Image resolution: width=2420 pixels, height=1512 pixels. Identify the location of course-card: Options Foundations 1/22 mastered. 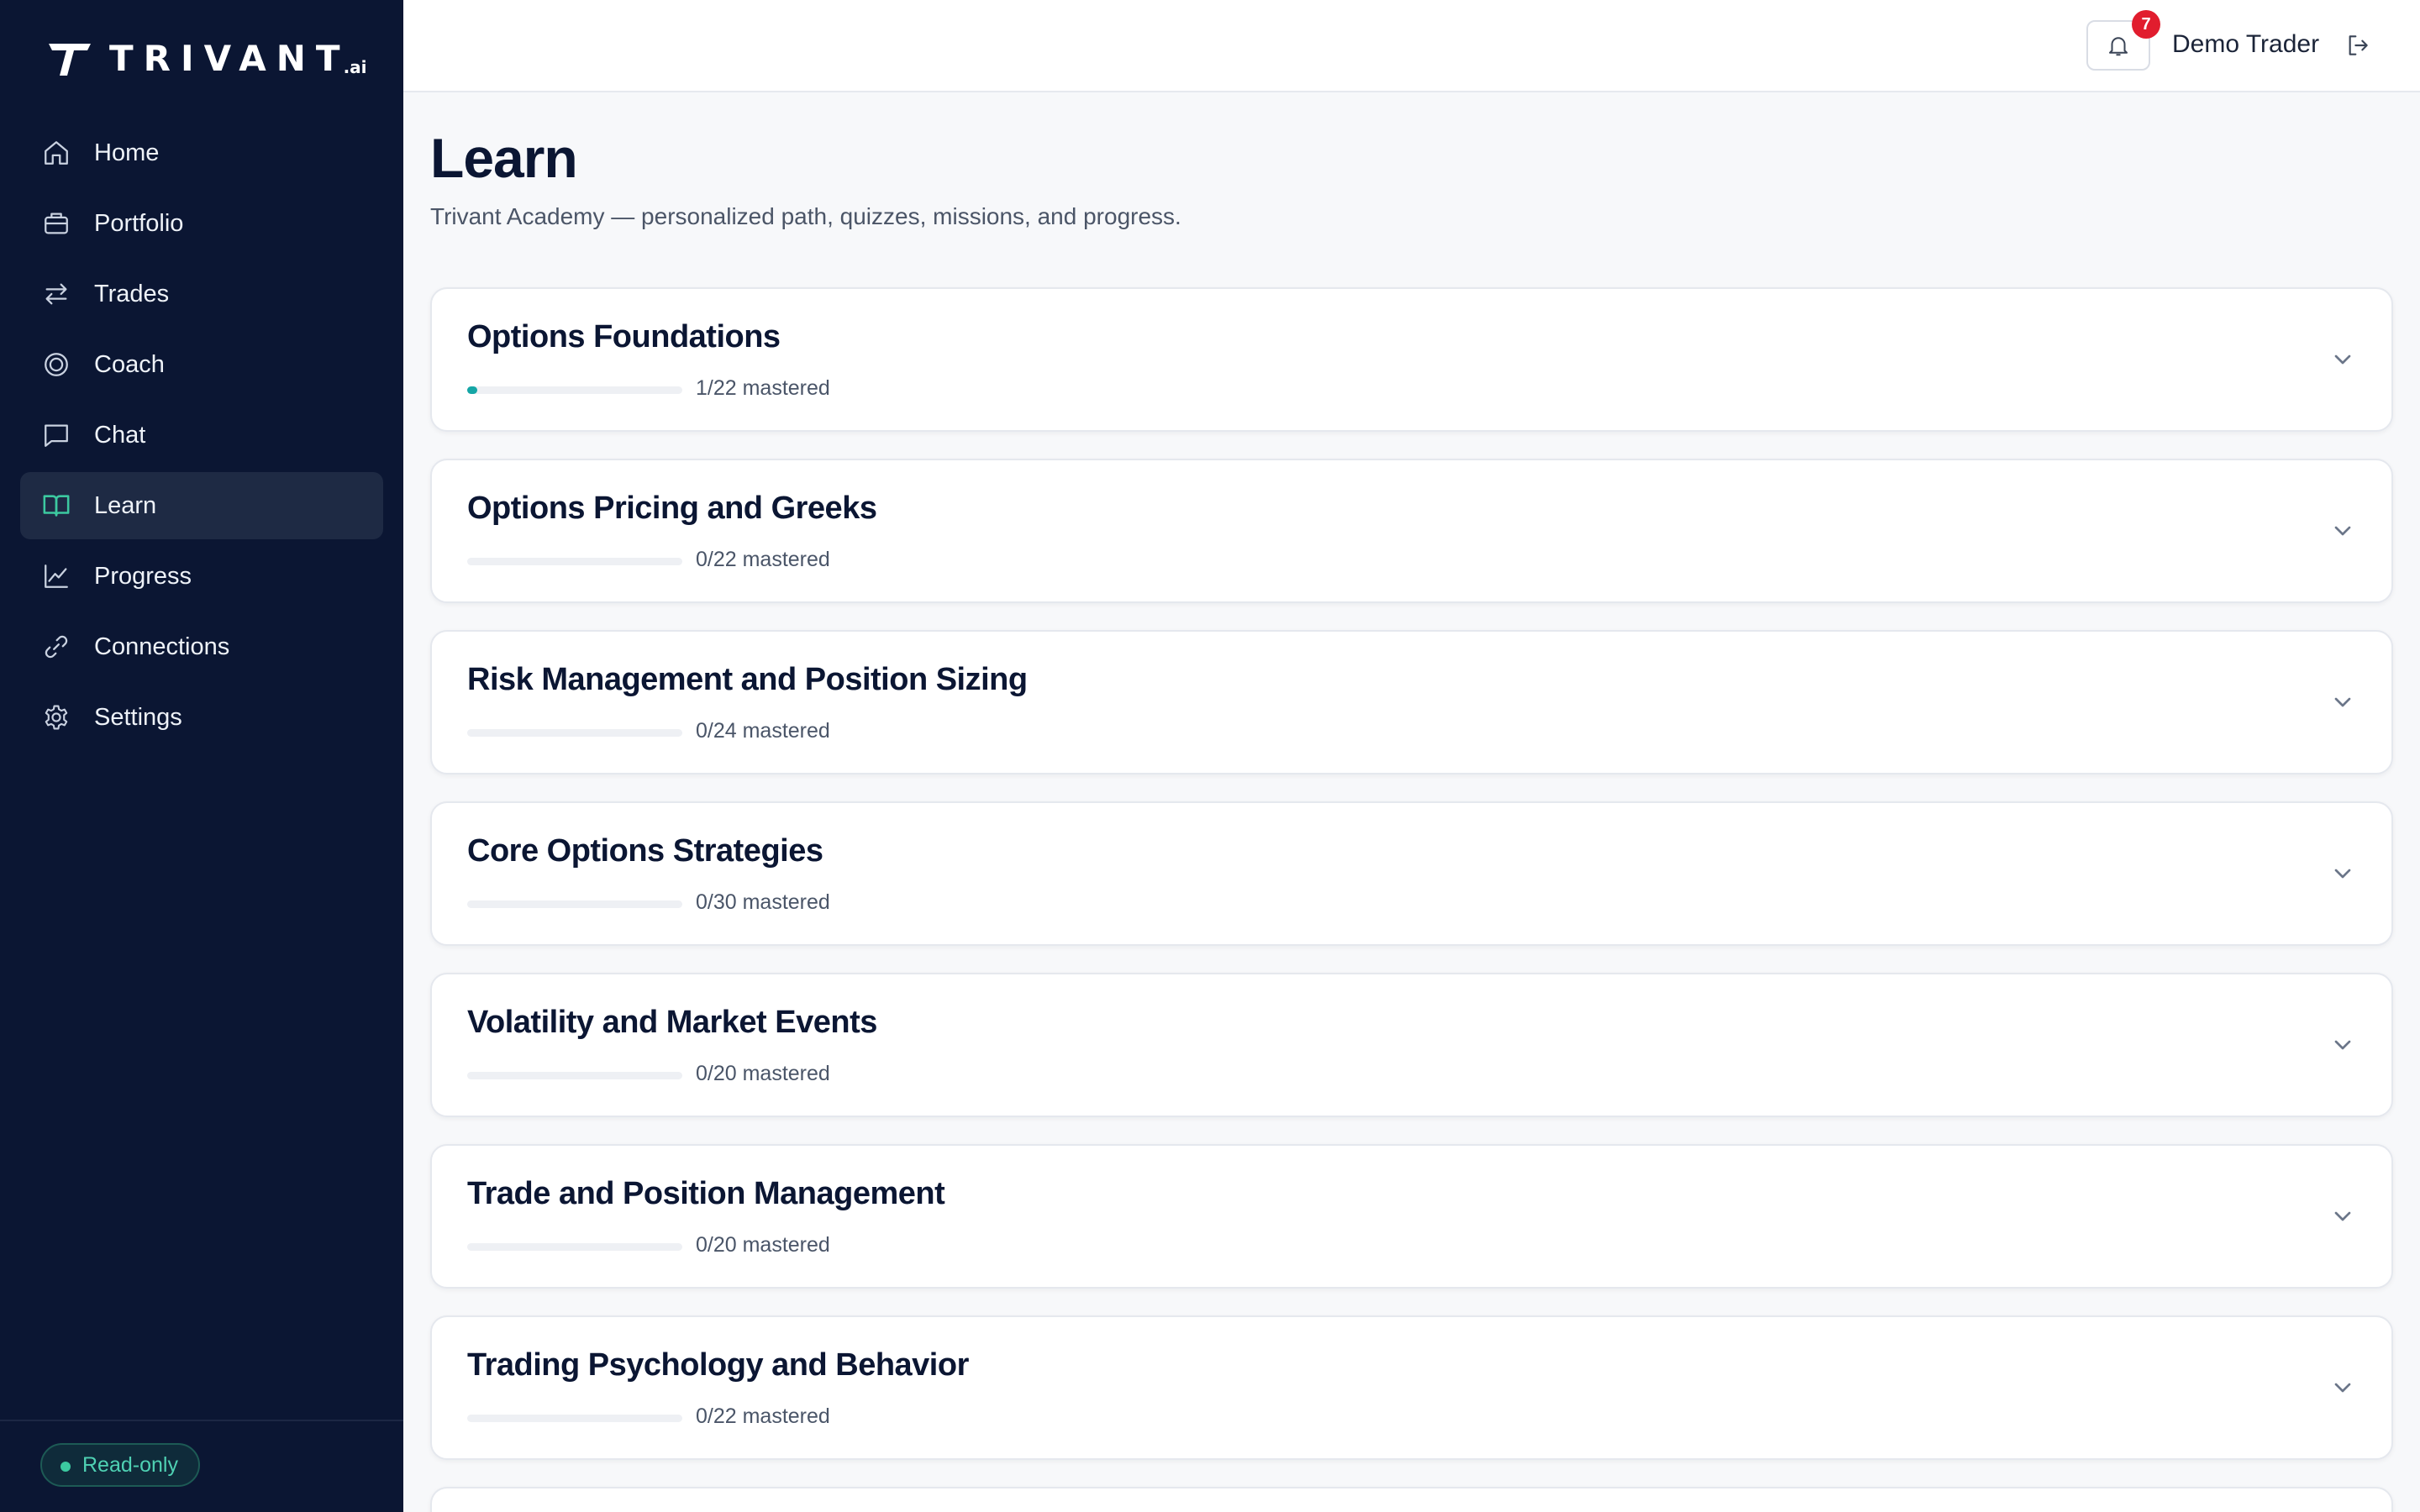
(1411, 359).